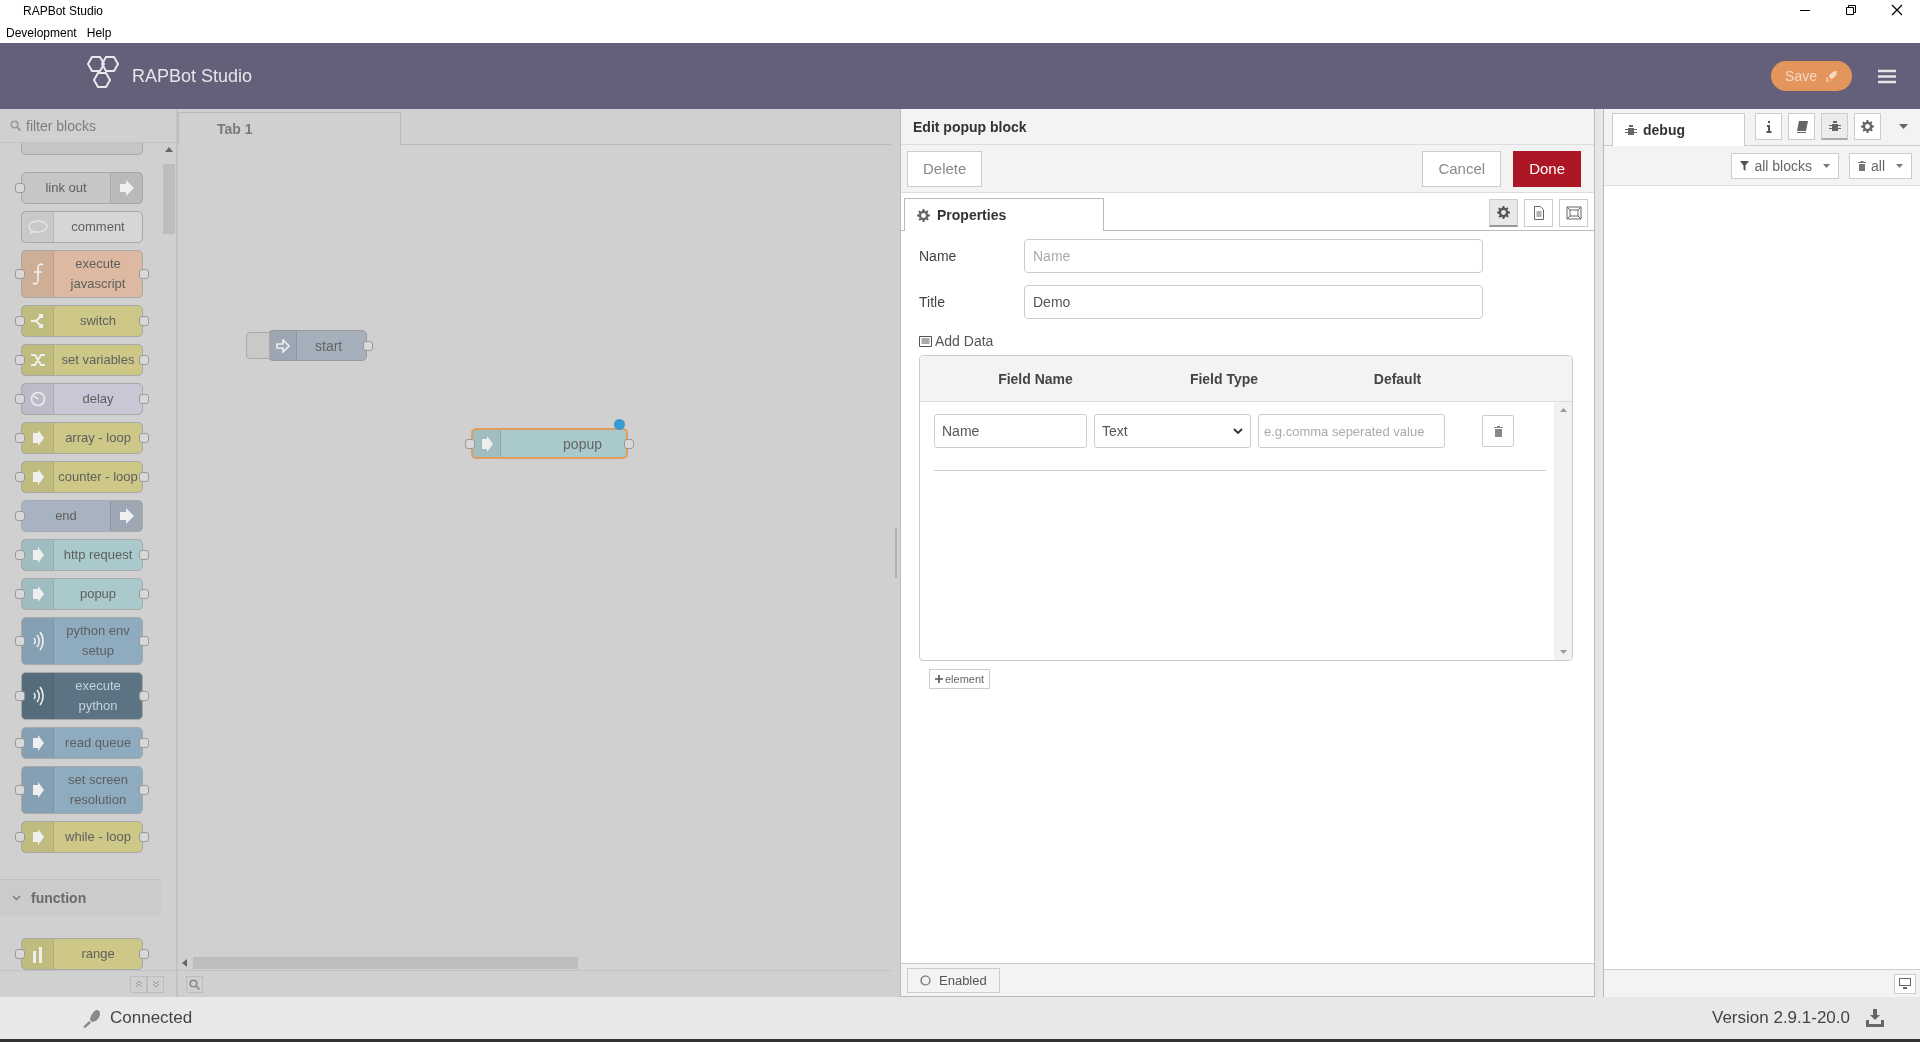 The height and width of the screenshot is (1042, 1920). What do you see at coordinates (99, 33) in the screenshot?
I see `menu-item: Help` at bounding box center [99, 33].